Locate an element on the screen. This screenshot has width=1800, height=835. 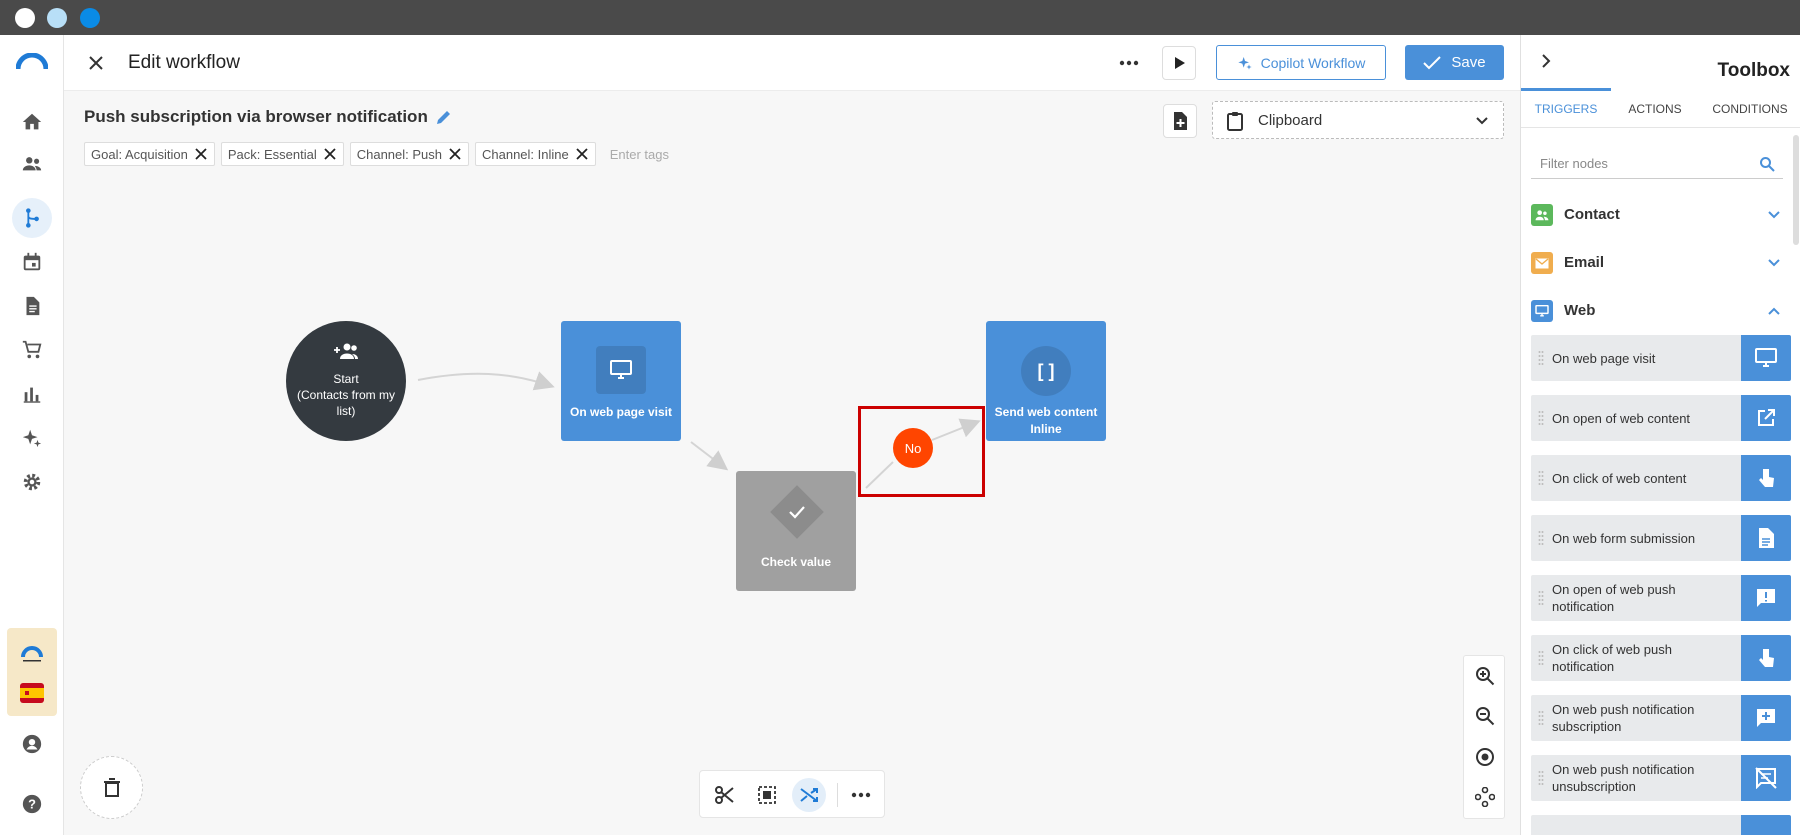
nav-help: ? is located at coordinates (32, 804).